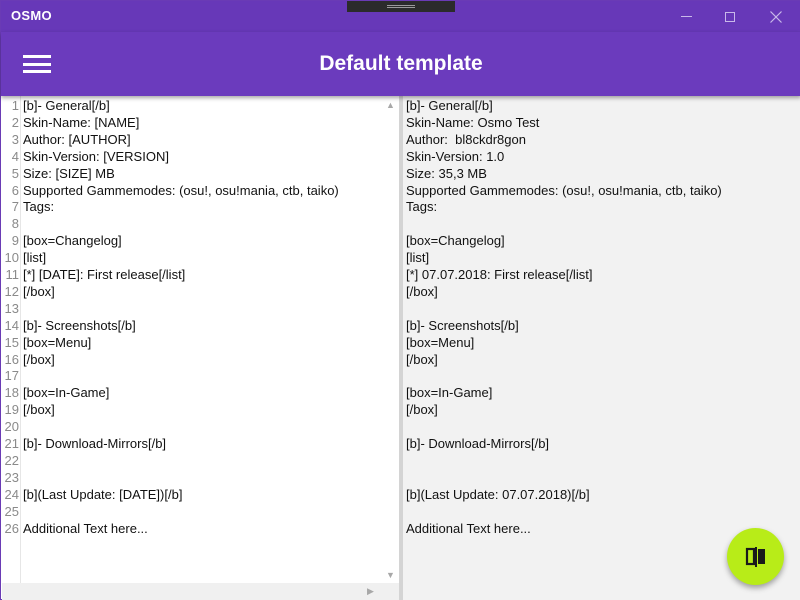  What do you see at coordinates (499, 274) in the screenshot?
I see `preview-line: [*] 07.07.2018: First release[/list]` at bounding box center [499, 274].